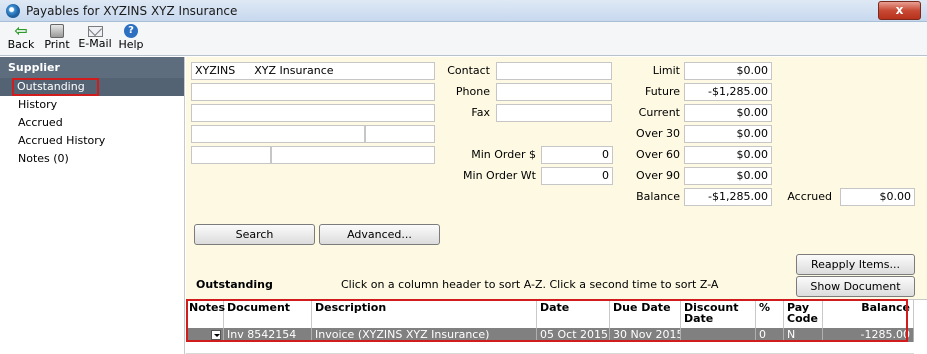 The width and height of the screenshot is (927, 354). Describe the element at coordinates (499, 175) in the screenshot. I see `min-order-wt-label: Min Order Wt` at that location.